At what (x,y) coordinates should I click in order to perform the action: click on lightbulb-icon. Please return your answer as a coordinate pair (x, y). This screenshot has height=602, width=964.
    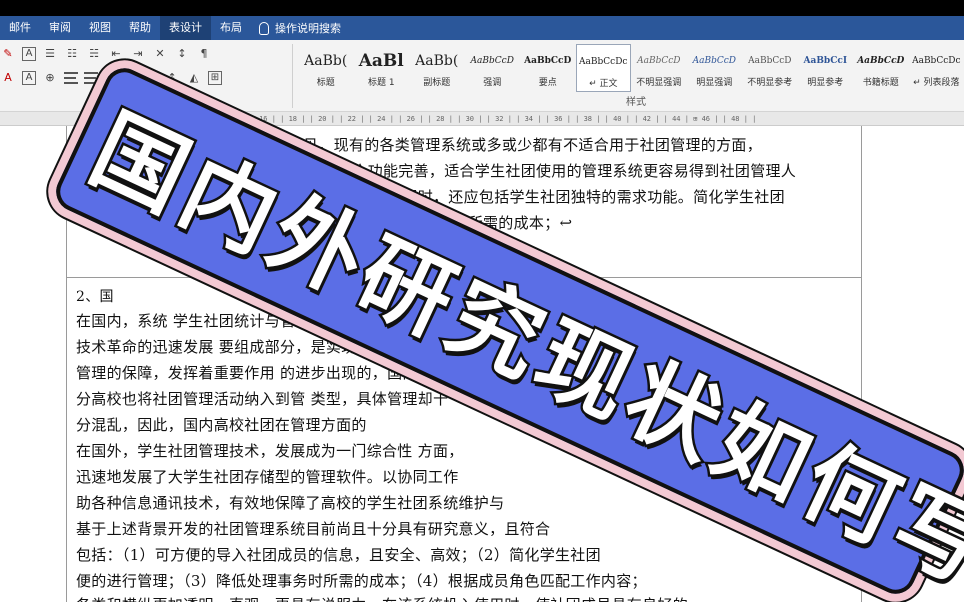
    Looking at the image, I should click on (264, 28).